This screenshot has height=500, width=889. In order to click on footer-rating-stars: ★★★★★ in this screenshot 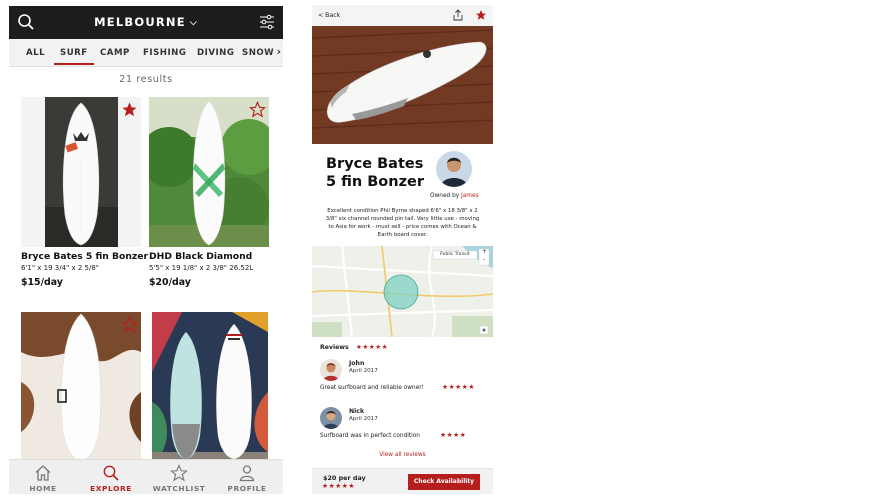, I will do `click(338, 486)`.